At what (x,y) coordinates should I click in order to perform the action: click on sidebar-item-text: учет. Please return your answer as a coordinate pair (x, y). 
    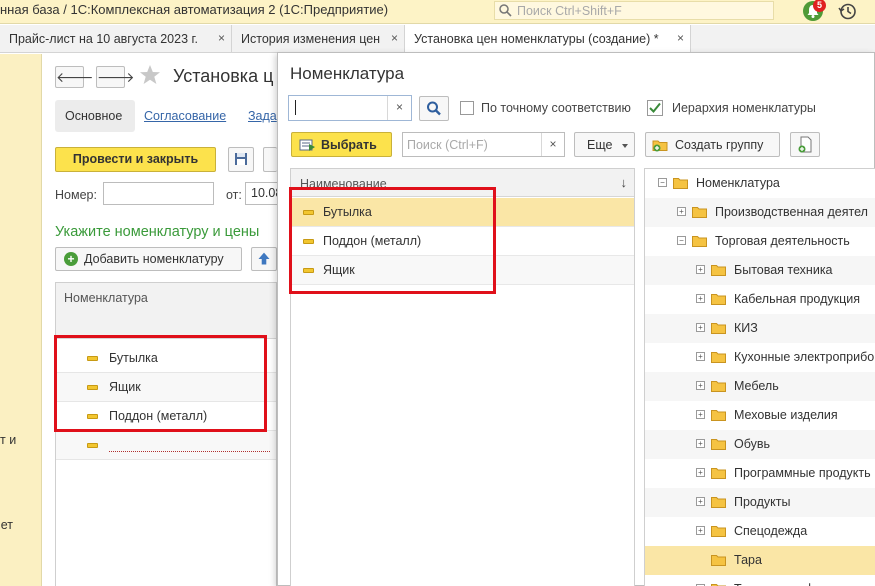
    Looking at the image, I should click on (6, 525).